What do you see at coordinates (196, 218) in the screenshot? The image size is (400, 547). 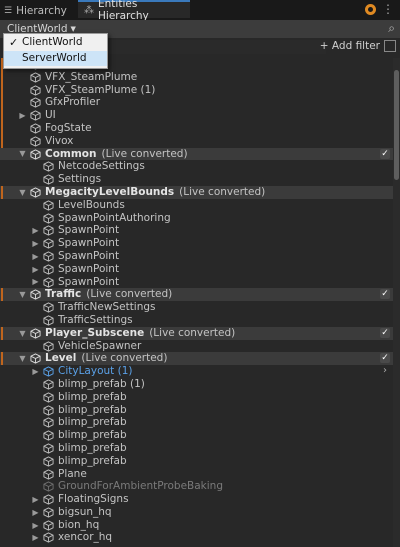 I see `entity-row: SpawnPointAuthoring` at bounding box center [196, 218].